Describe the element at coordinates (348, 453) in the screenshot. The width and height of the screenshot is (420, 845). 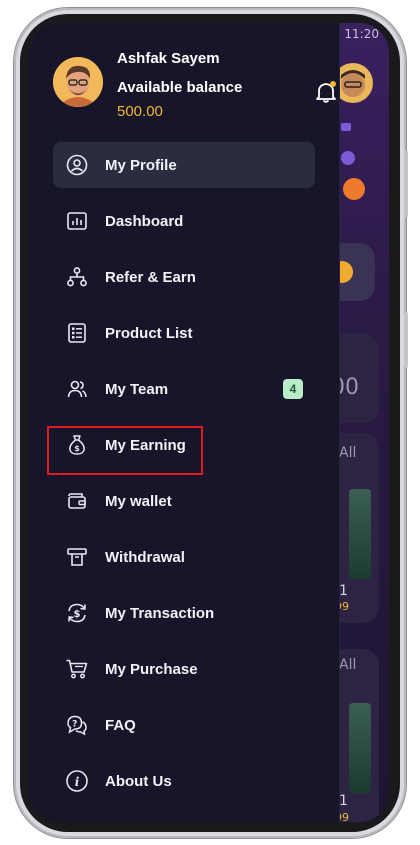
I see `bg-section-all-1: All` at that location.